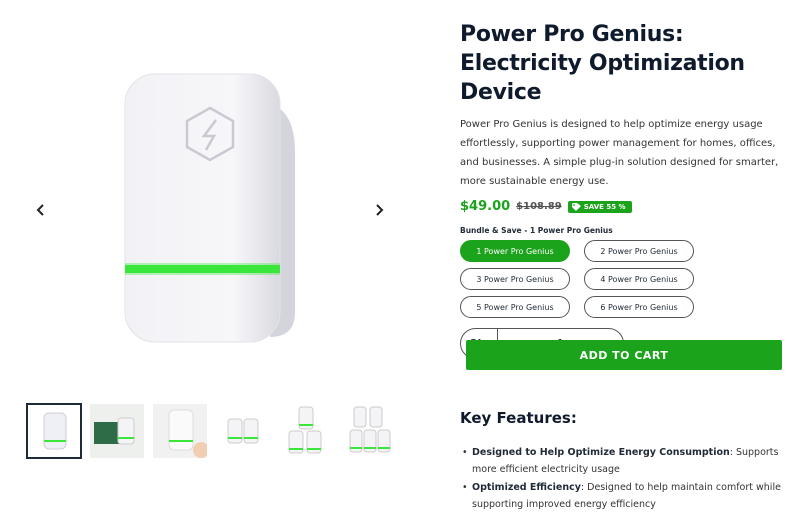 The height and width of the screenshot is (515, 800). I want to click on chevron-left-icon, so click(40, 210).